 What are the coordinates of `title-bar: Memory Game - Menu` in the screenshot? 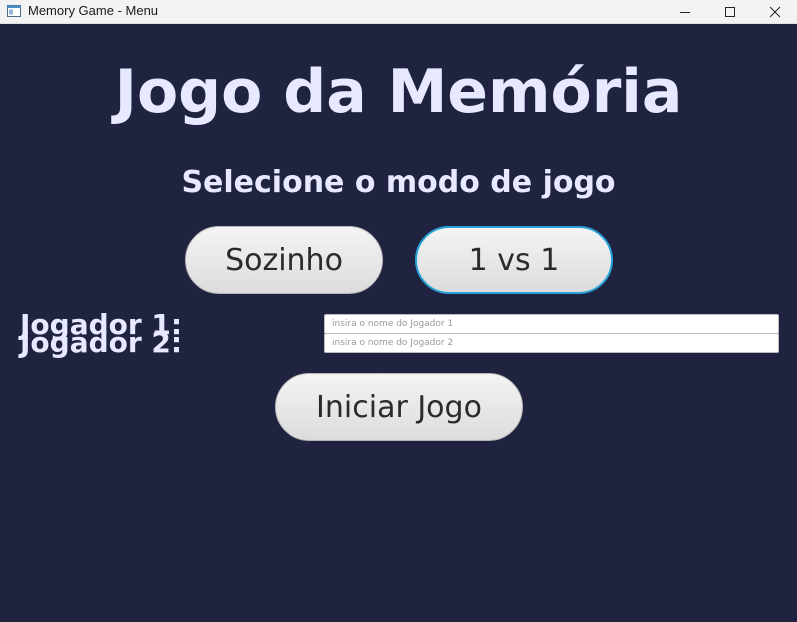 It's located at (398, 12).